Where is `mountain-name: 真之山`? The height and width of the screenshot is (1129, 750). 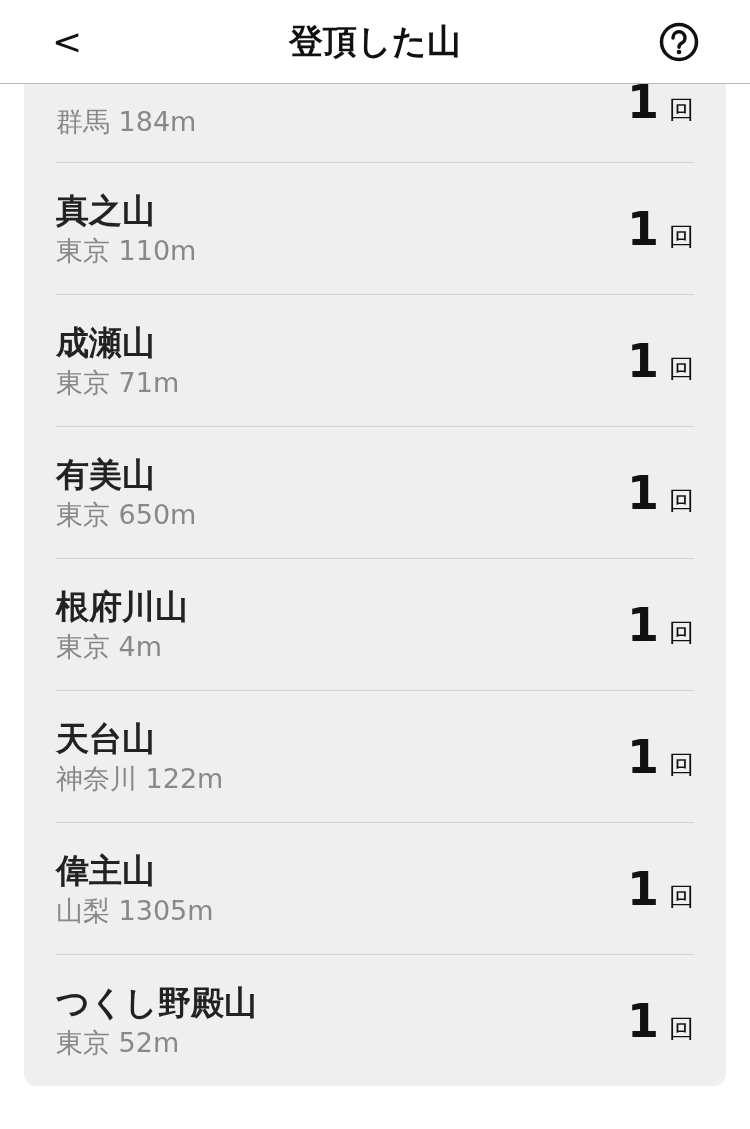 mountain-name: 真之山 is located at coordinates (106, 210).